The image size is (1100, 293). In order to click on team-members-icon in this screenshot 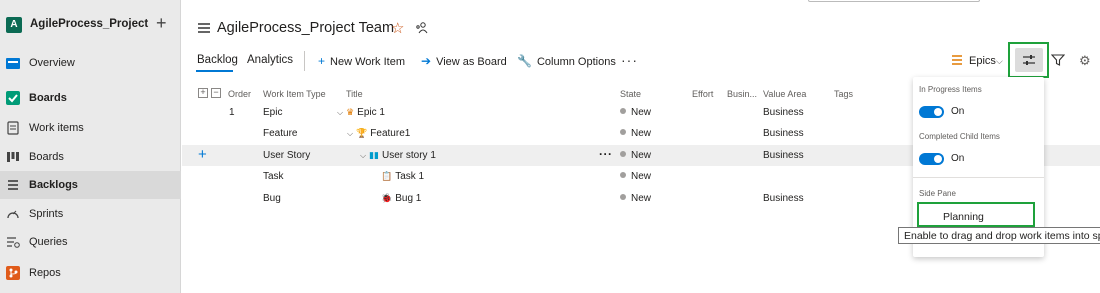, I will do `click(421, 27)`.